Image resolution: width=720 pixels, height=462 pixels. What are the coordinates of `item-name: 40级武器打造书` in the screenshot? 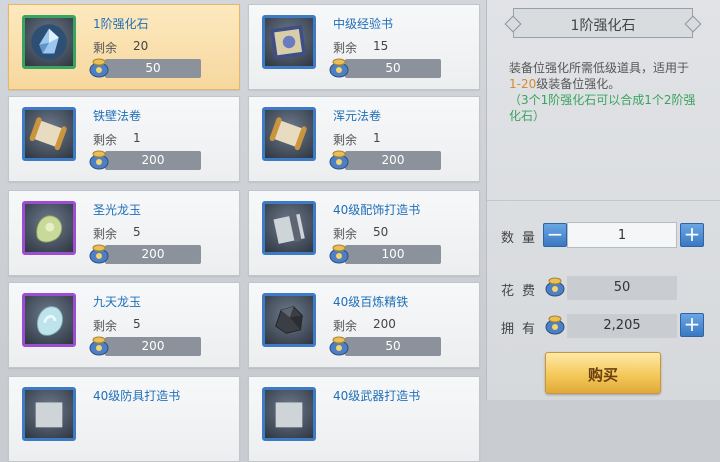 It's located at (377, 396).